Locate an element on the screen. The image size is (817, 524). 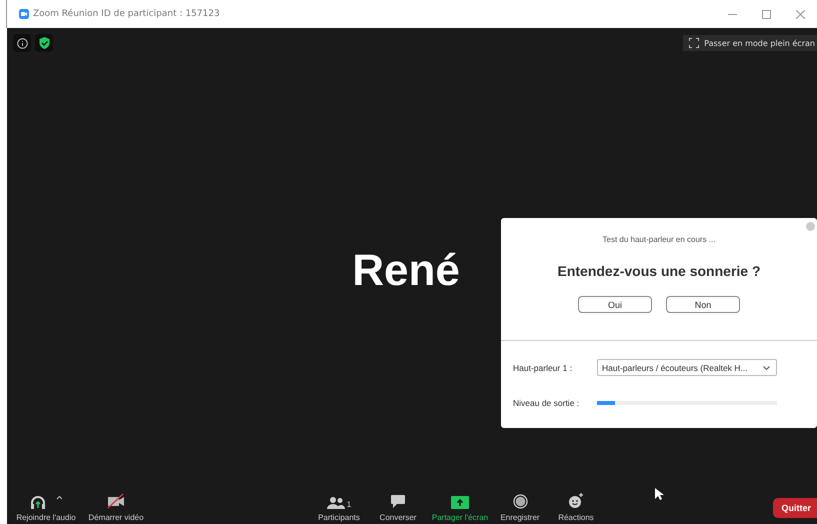
video-off-icon is located at coordinates (116, 501).